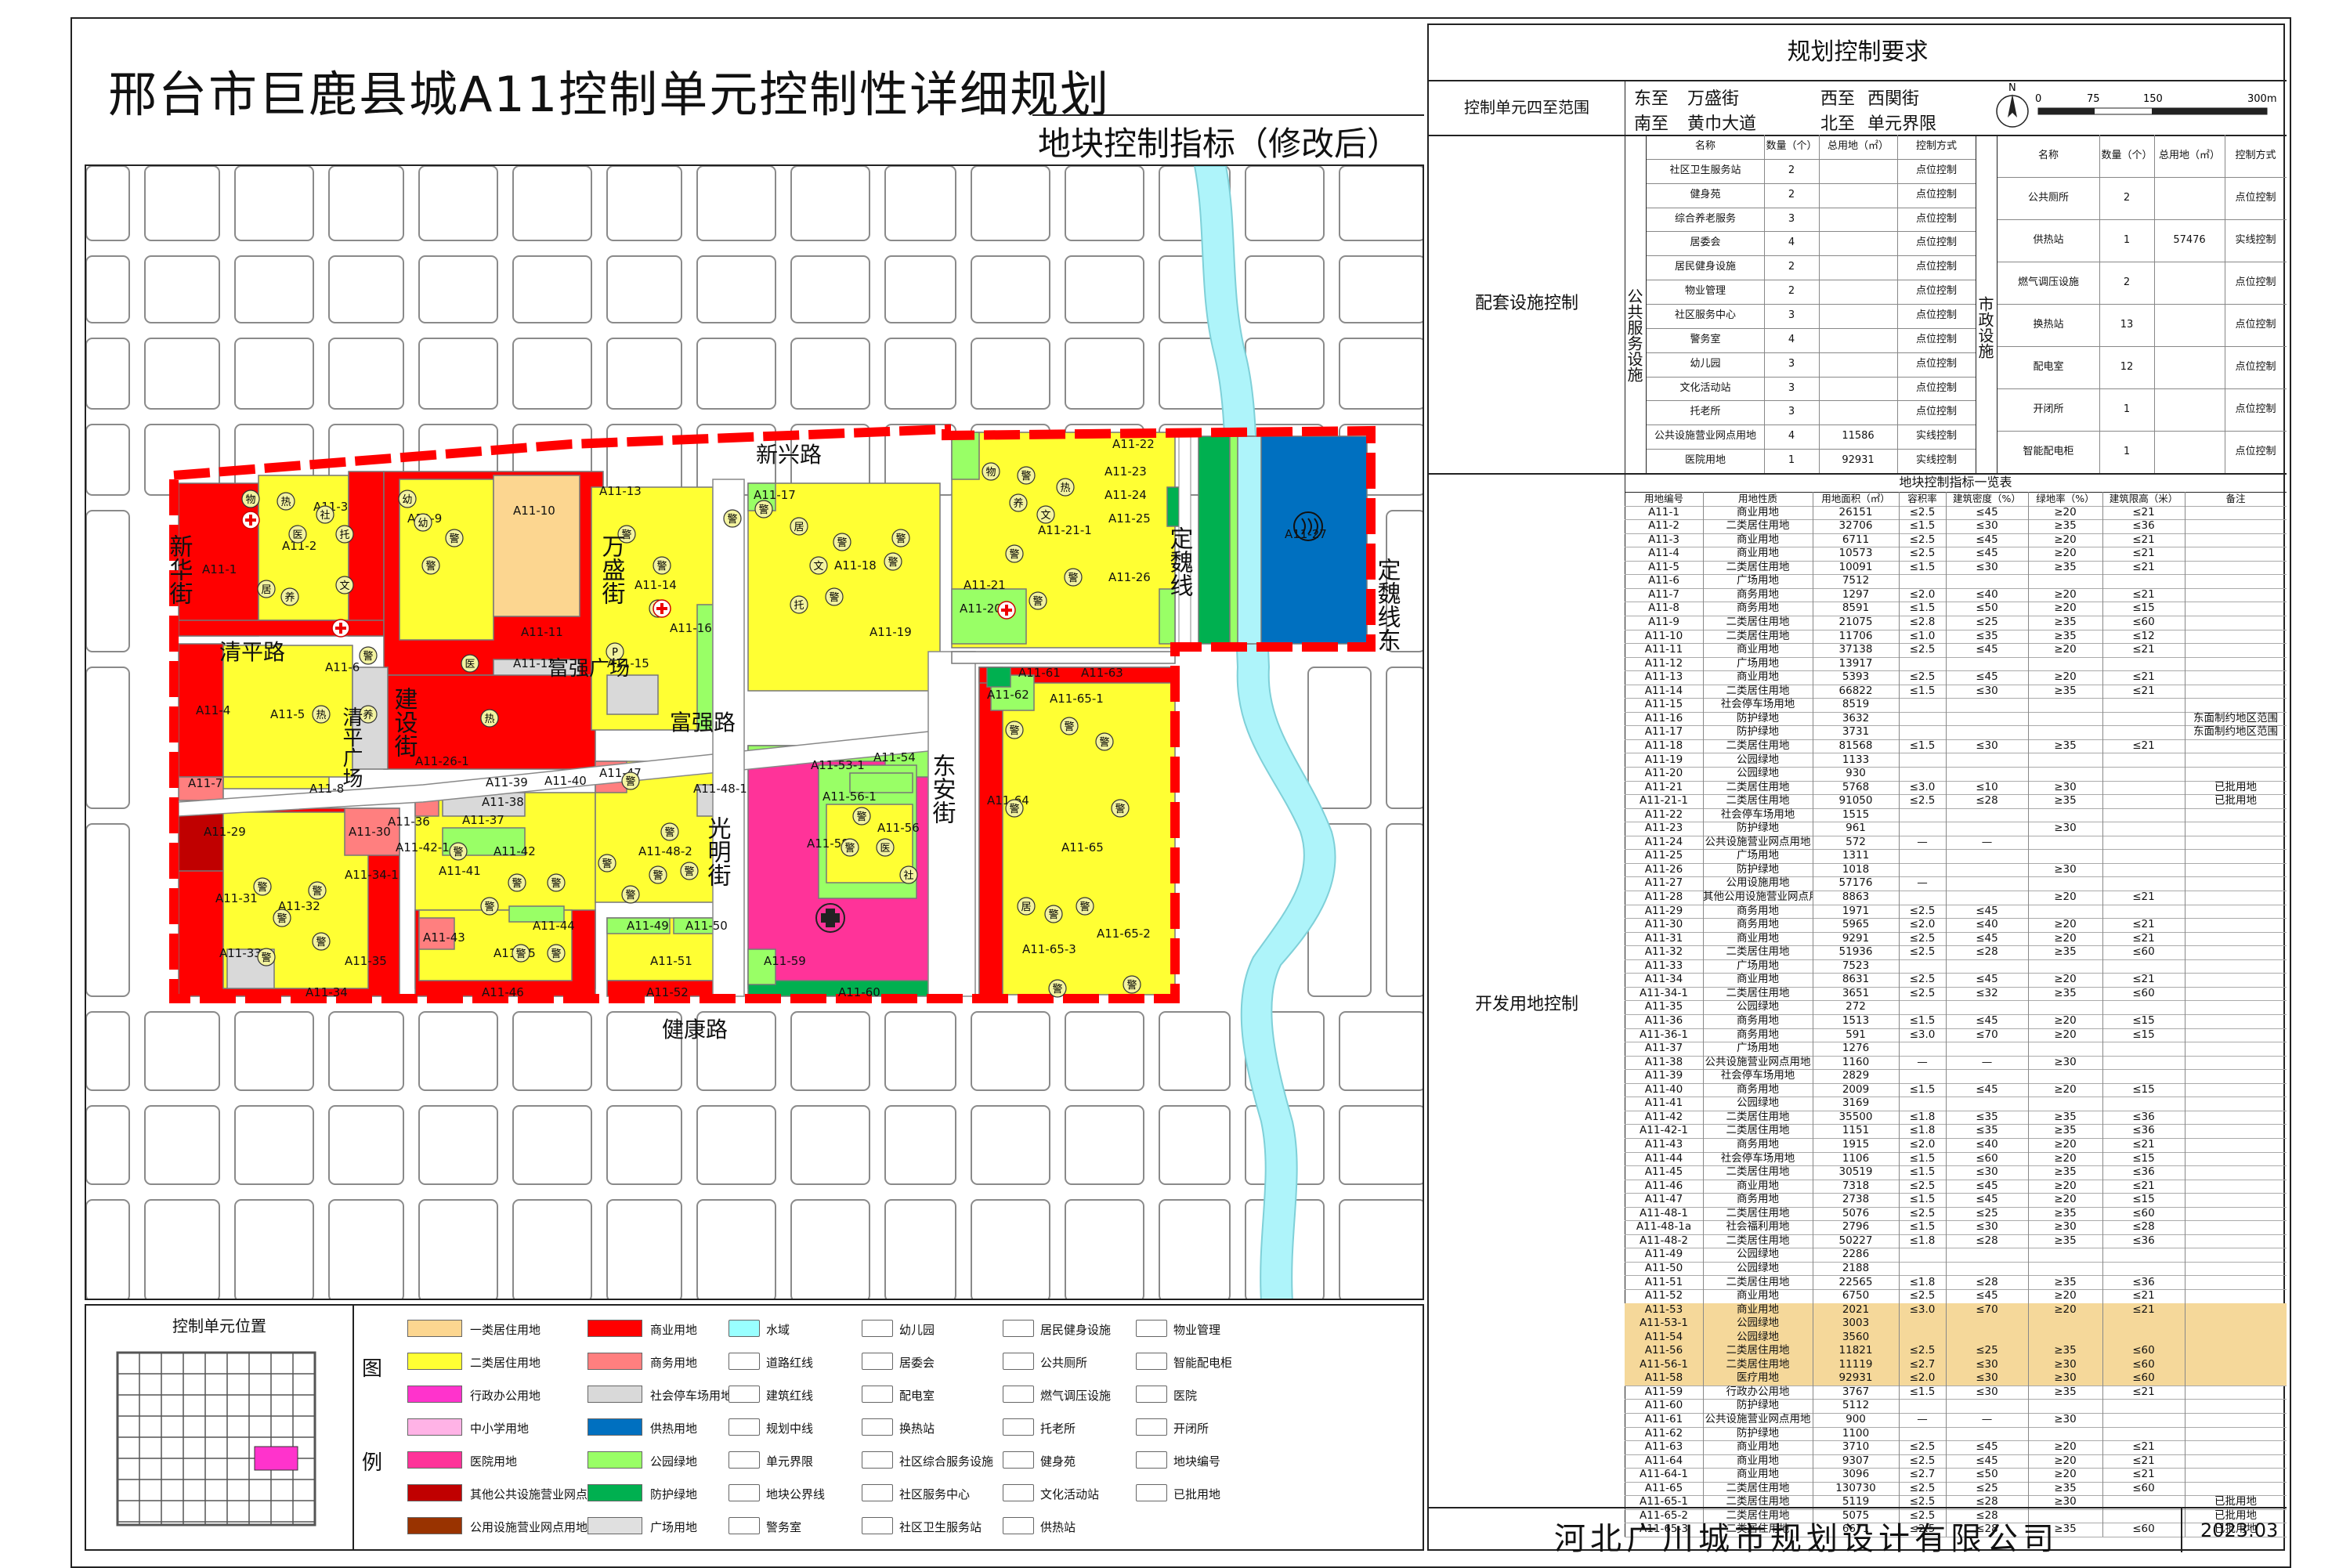 The height and width of the screenshot is (1568, 2350). Describe the element at coordinates (1018, 1427) in the screenshot. I see `legend-swatch` at that location.